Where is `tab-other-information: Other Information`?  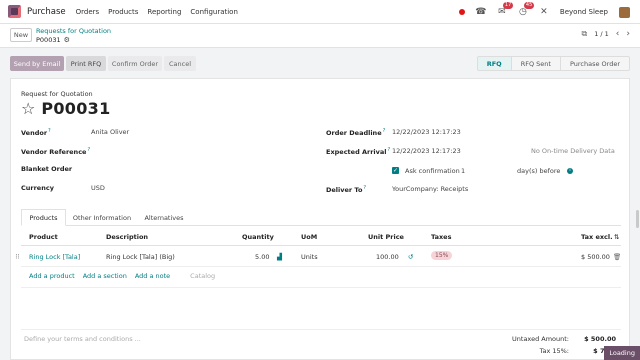 tab-other-information: Other Information is located at coordinates (102, 217).